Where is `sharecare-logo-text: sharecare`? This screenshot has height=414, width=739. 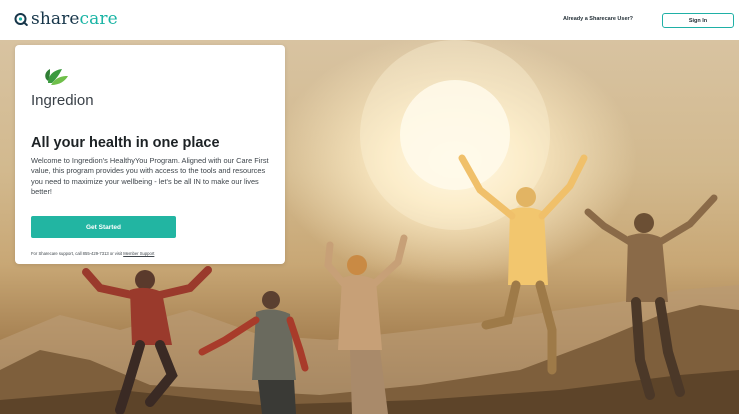 sharecare-logo-text: sharecare is located at coordinates (74, 19).